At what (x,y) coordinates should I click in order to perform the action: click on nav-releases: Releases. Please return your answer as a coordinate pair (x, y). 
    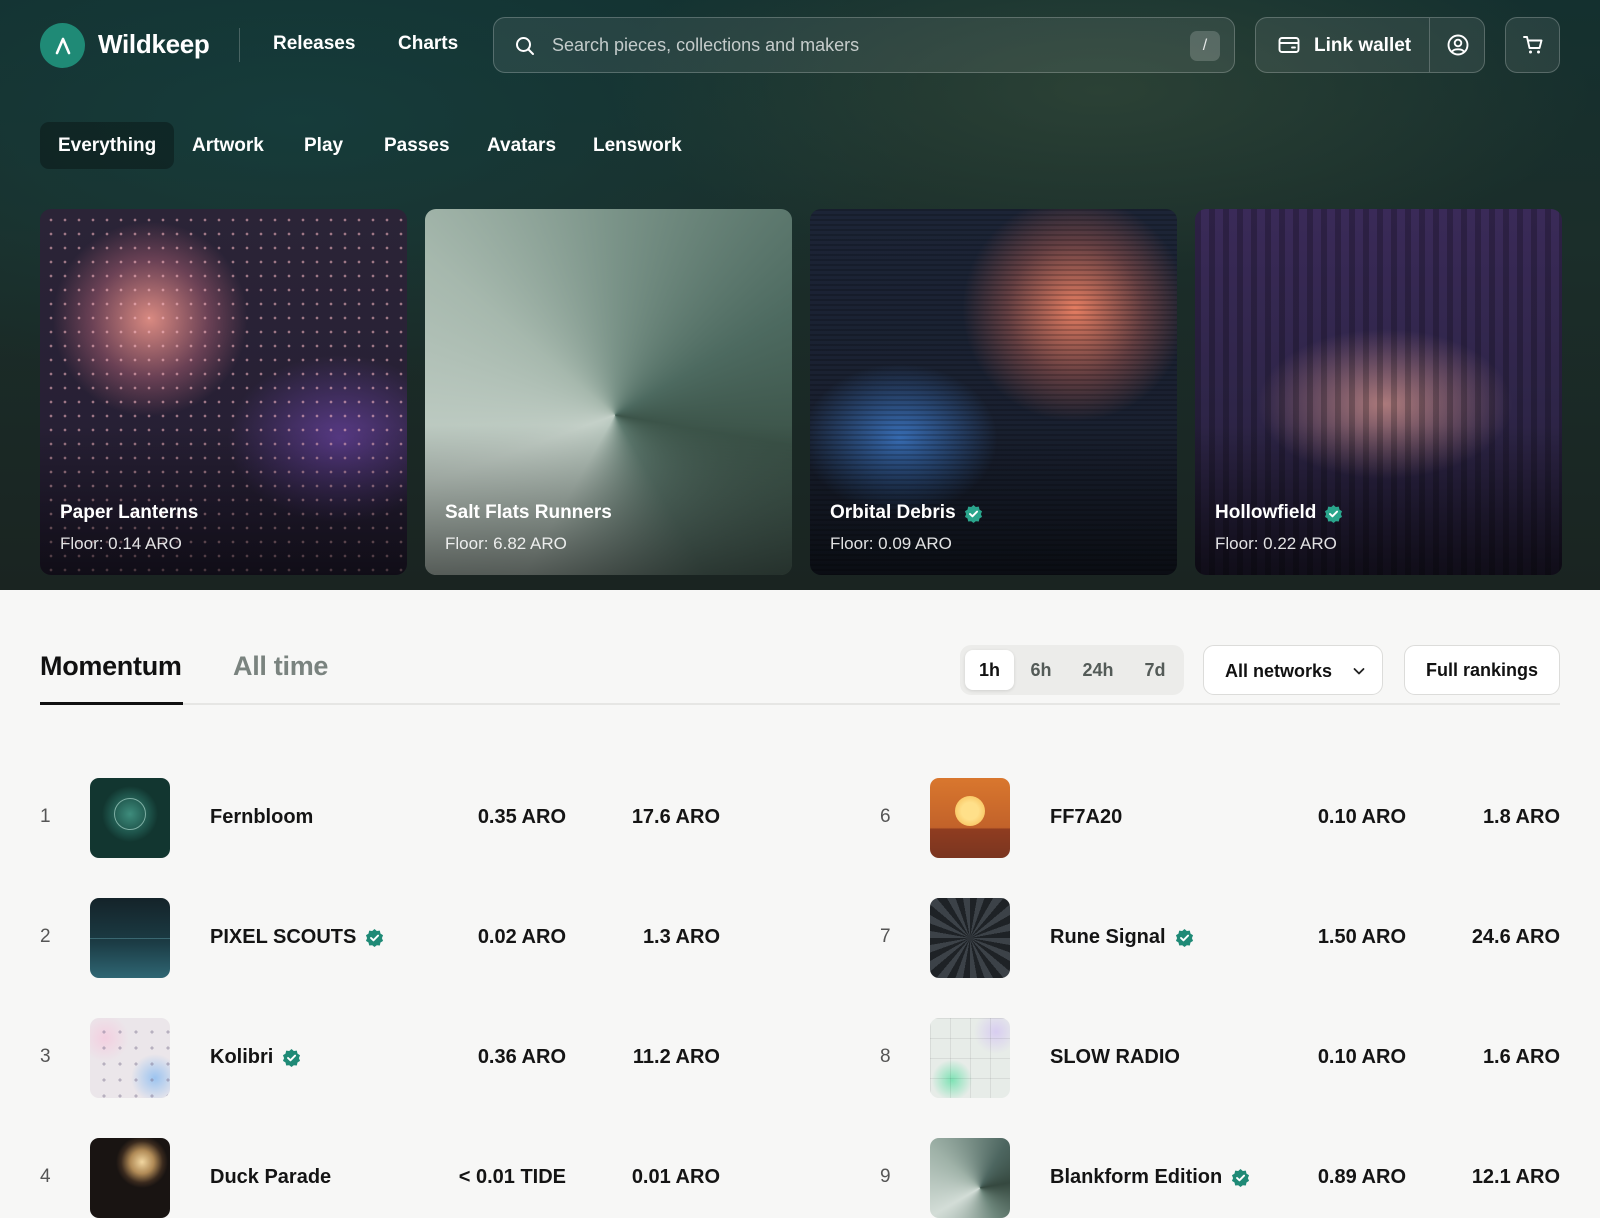
    Looking at the image, I should click on (314, 44).